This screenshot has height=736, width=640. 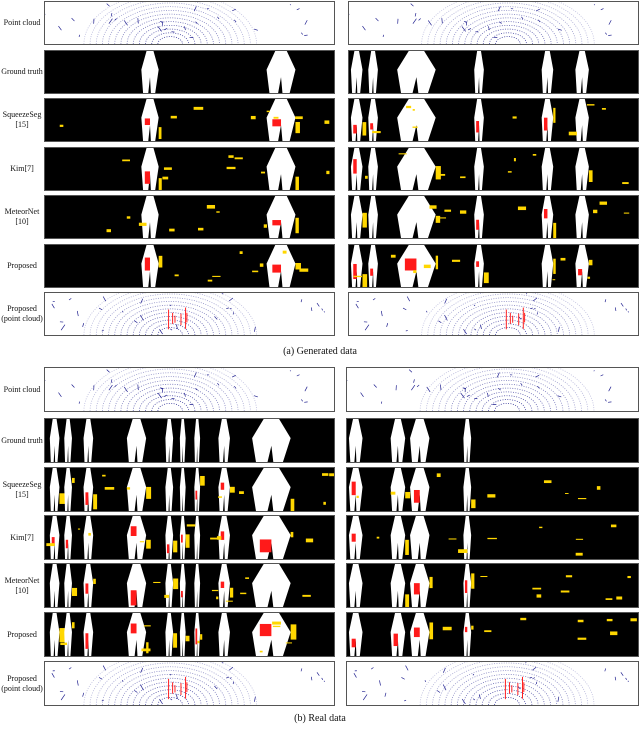 What do you see at coordinates (22, 634) in the screenshot?
I see `row-label: Proposed` at bounding box center [22, 634].